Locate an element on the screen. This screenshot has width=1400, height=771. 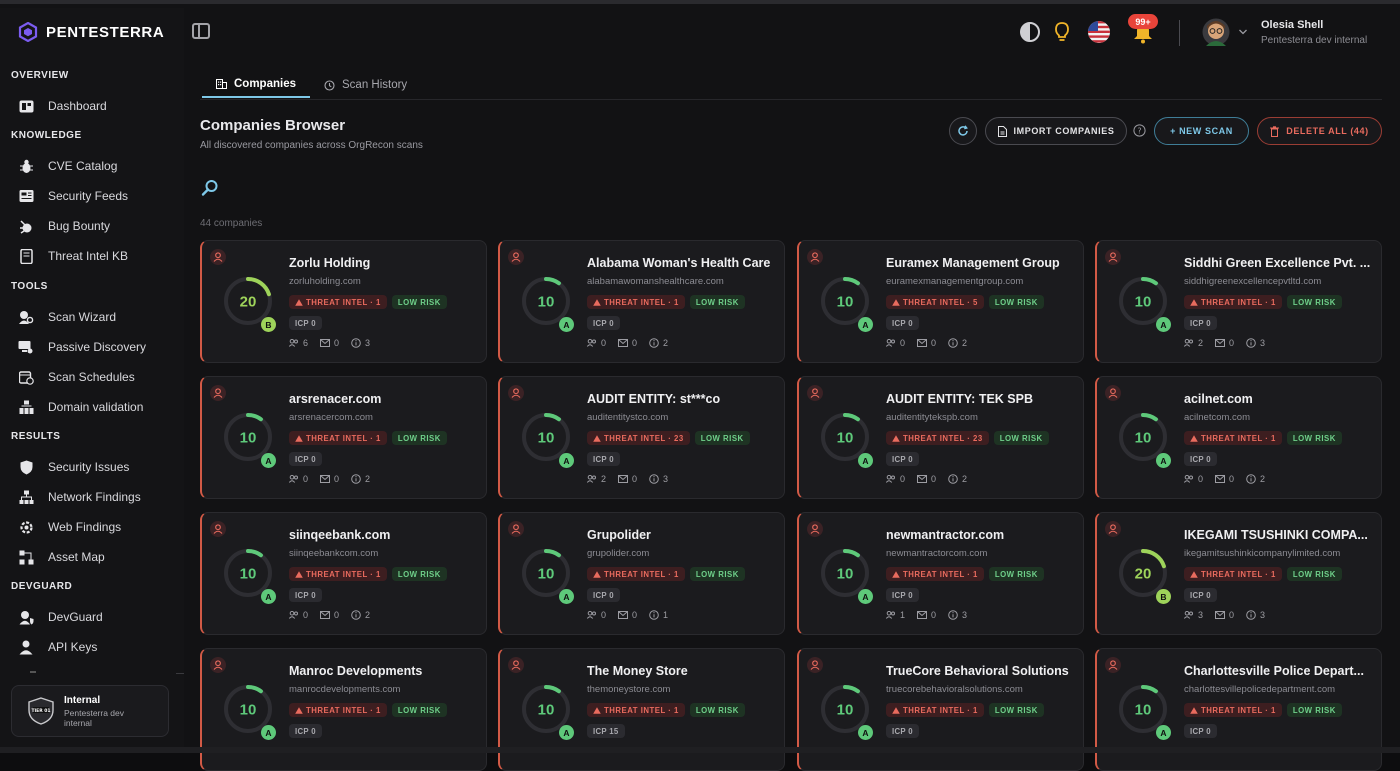
new-scan-button: + NEW SCAN is located at coordinates (1201, 131).